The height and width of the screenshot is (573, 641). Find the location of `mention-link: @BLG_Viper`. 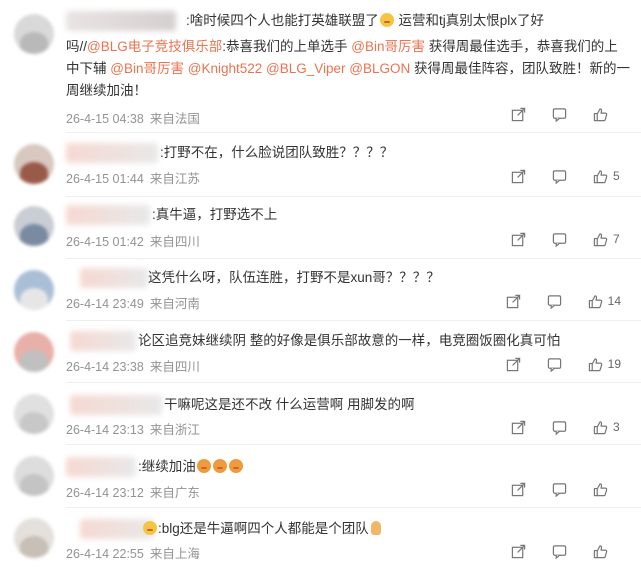

mention-link: @BLG_Viper is located at coordinates (306, 68).